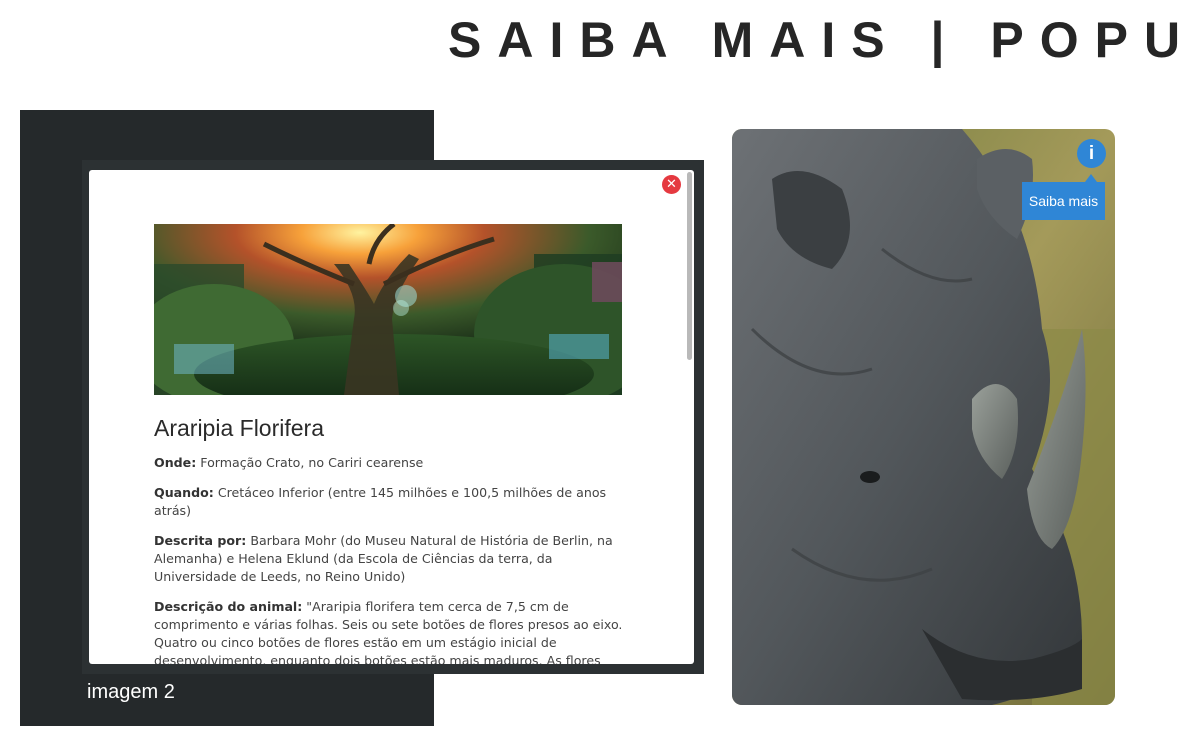 This screenshot has width=1186, height=736. Describe the element at coordinates (239, 428) in the screenshot. I see `modal-heading: Araripia Florifera` at that location.